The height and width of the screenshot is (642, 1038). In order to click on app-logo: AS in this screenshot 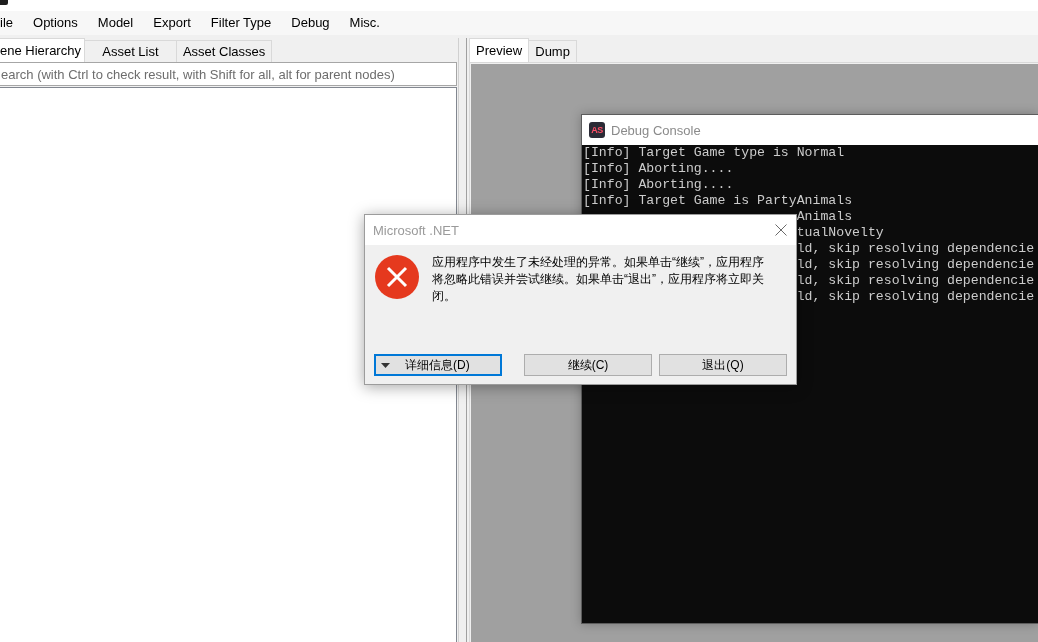, I will do `click(597, 130)`.